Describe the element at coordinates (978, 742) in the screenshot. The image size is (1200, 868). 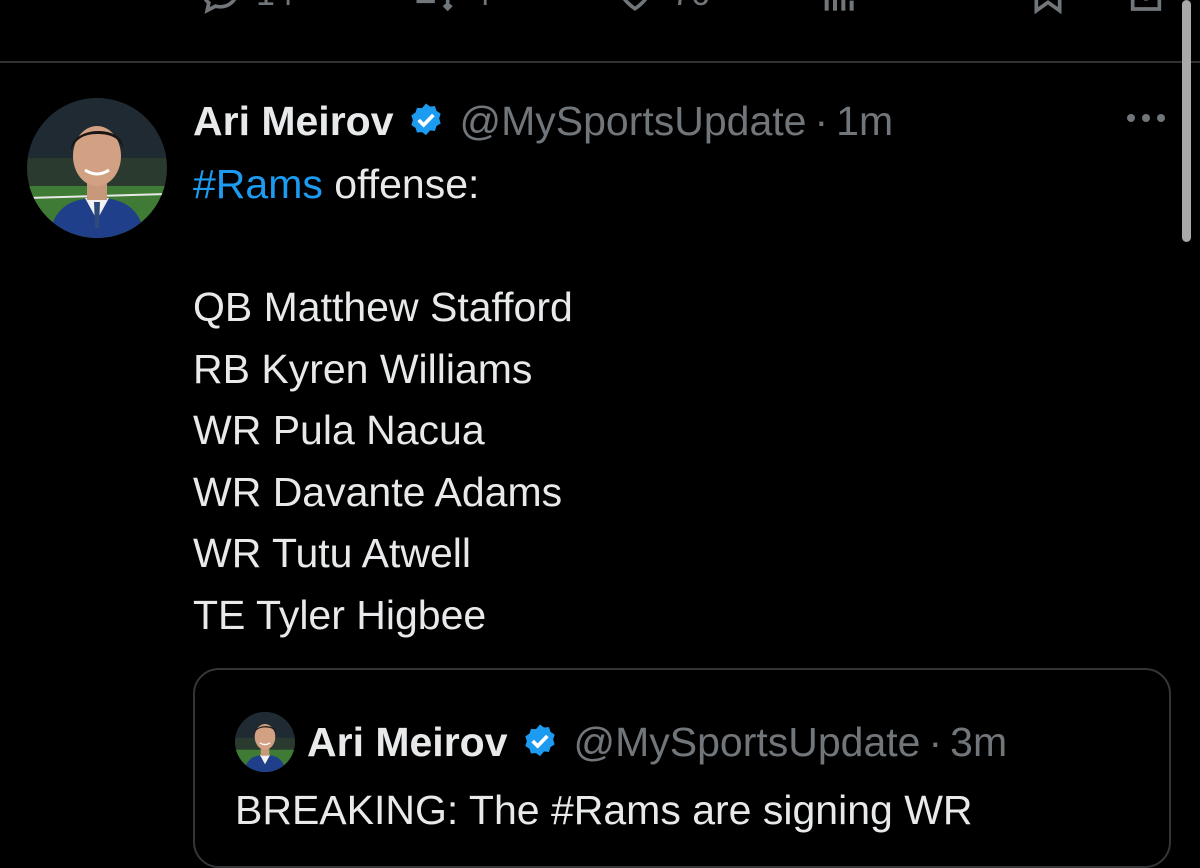
I see `quote-timestamp: 3m` at that location.